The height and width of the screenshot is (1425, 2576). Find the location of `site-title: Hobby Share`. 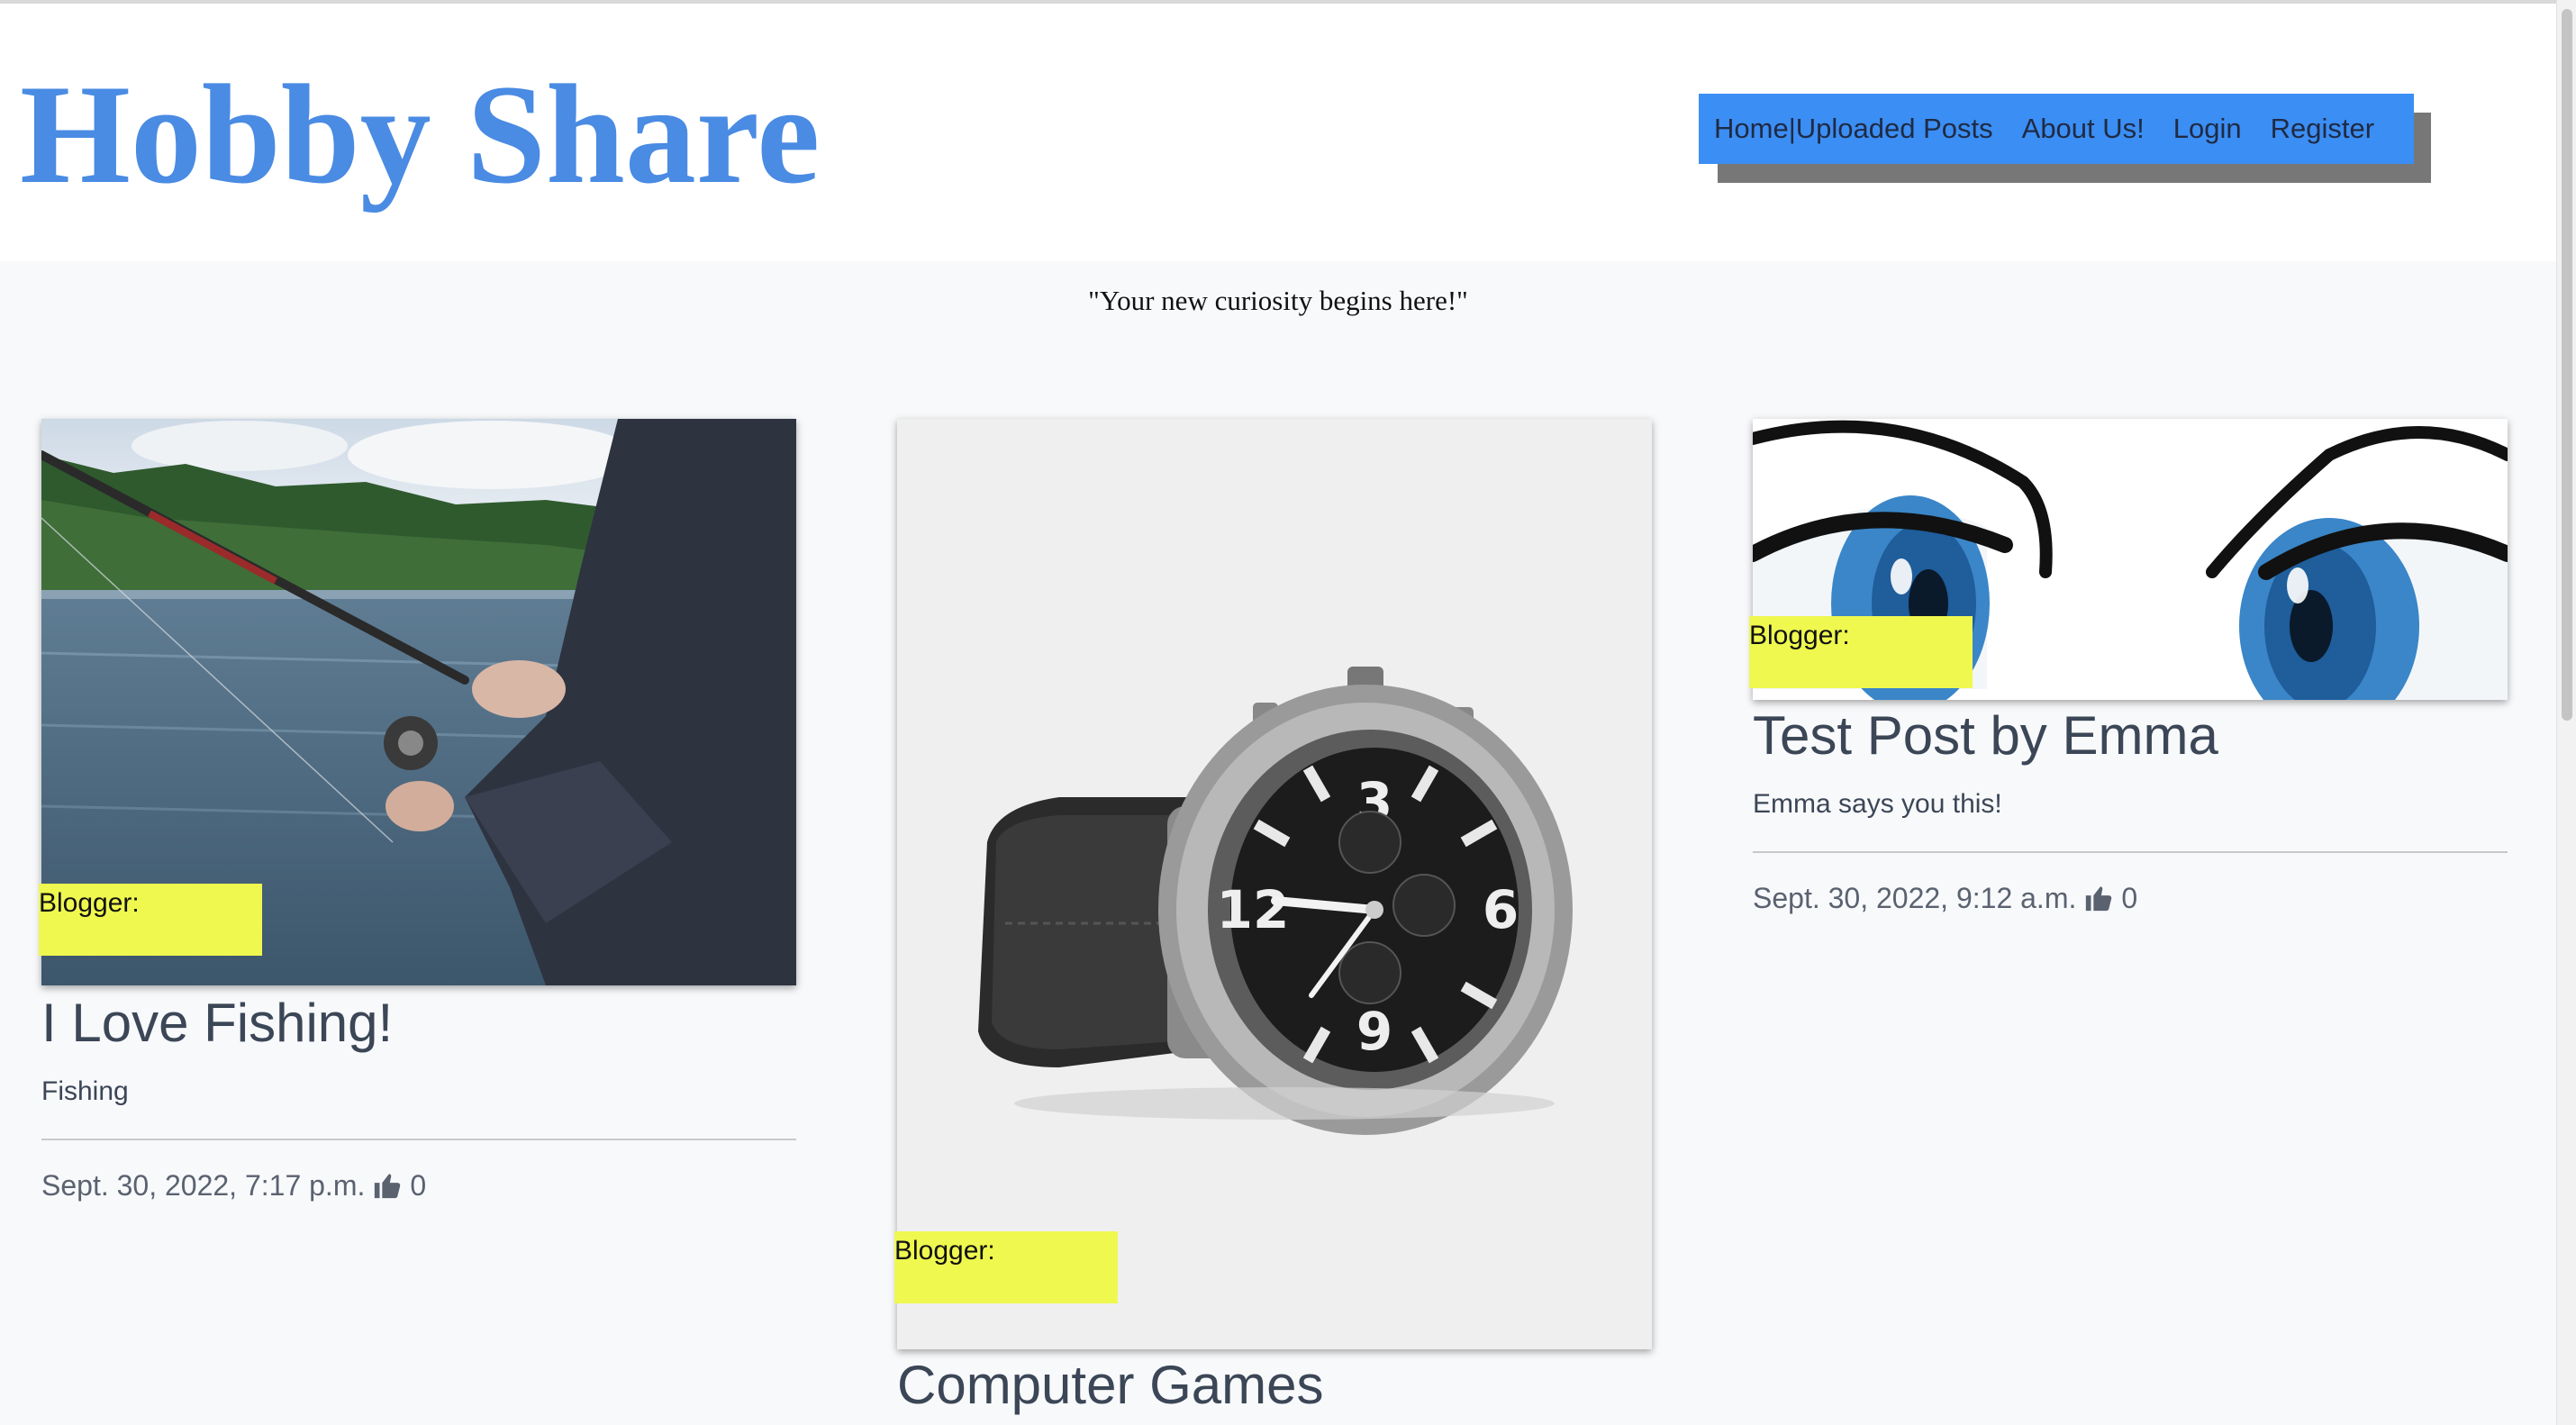

site-title: Hobby Share is located at coordinates (420, 135).